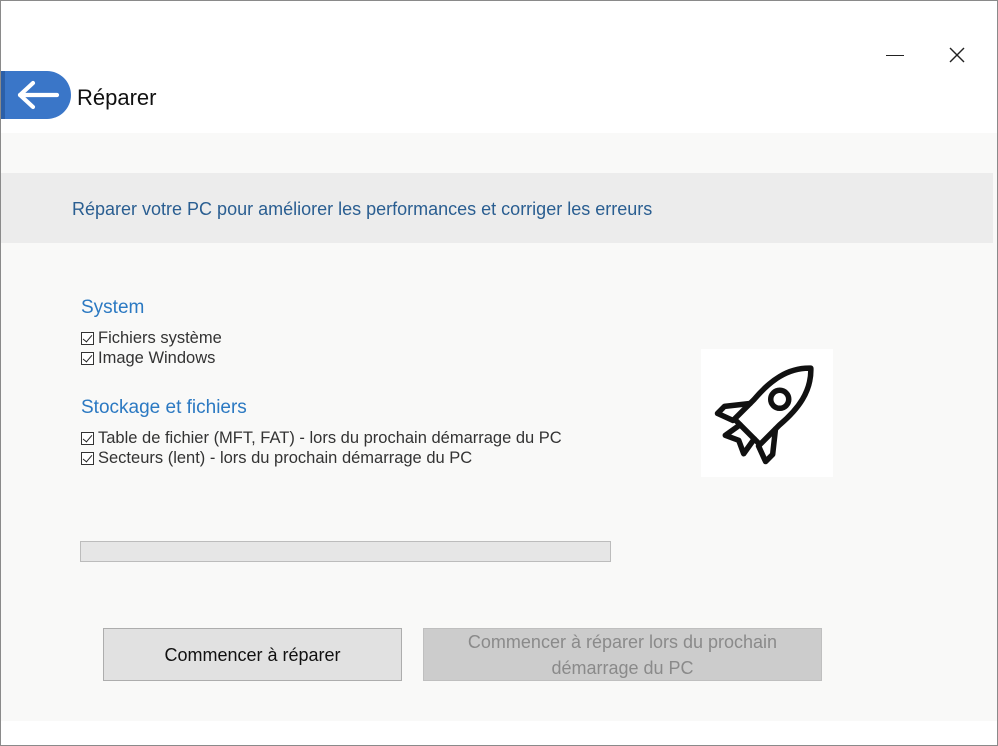 The image size is (998, 746). Describe the element at coordinates (345, 551) in the screenshot. I see `repair-progress-bar` at that location.